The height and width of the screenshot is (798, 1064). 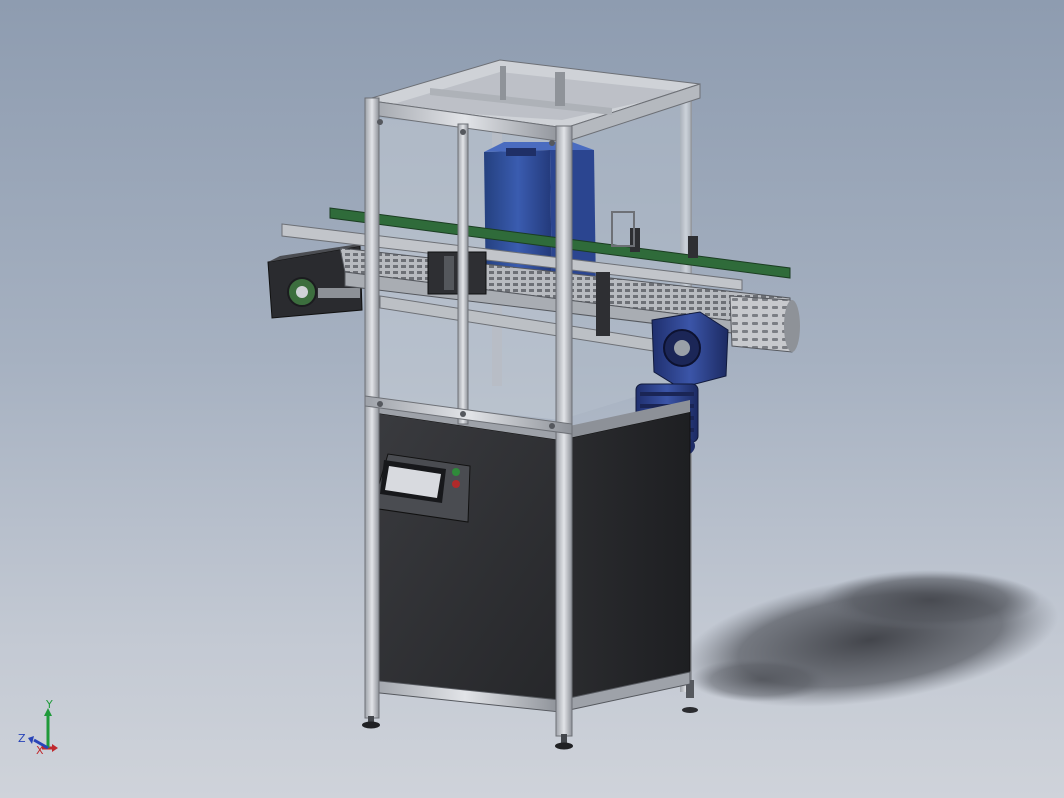 What do you see at coordinates (22, 738) in the screenshot?
I see `z-axis-label: Z` at bounding box center [22, 738].